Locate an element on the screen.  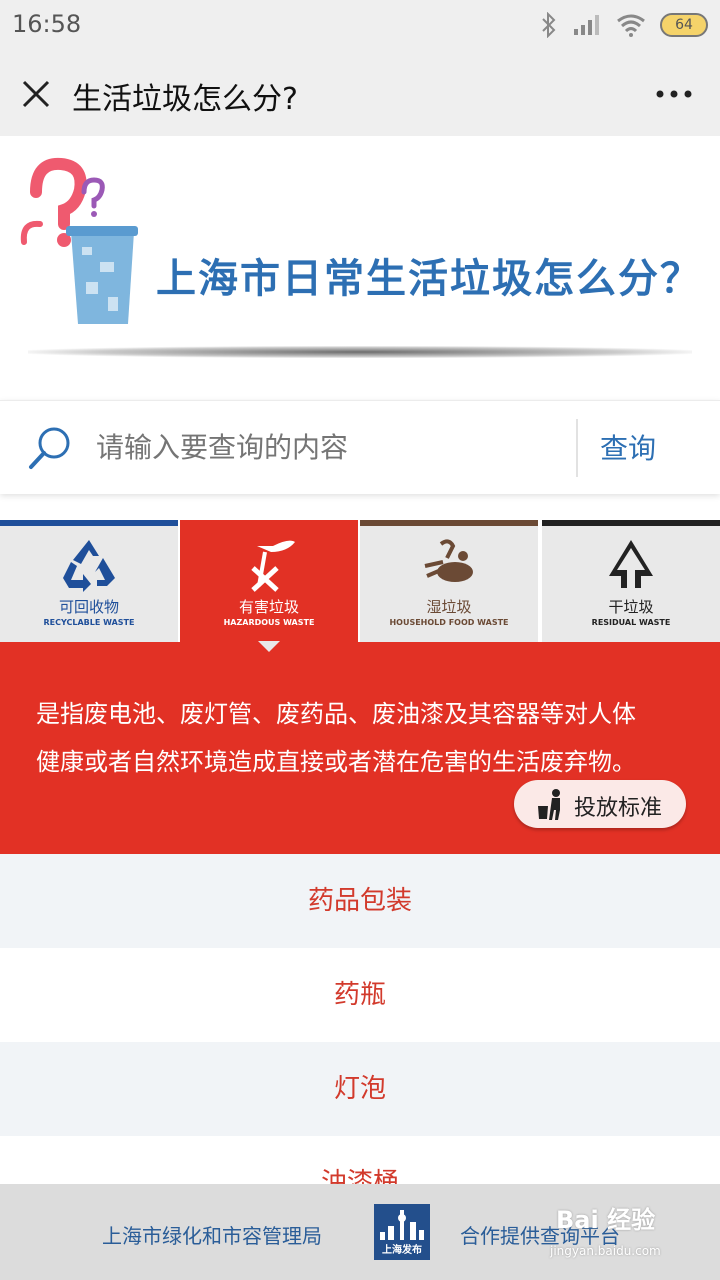
status-time: 16:58 is located at coordinates (47, 24).